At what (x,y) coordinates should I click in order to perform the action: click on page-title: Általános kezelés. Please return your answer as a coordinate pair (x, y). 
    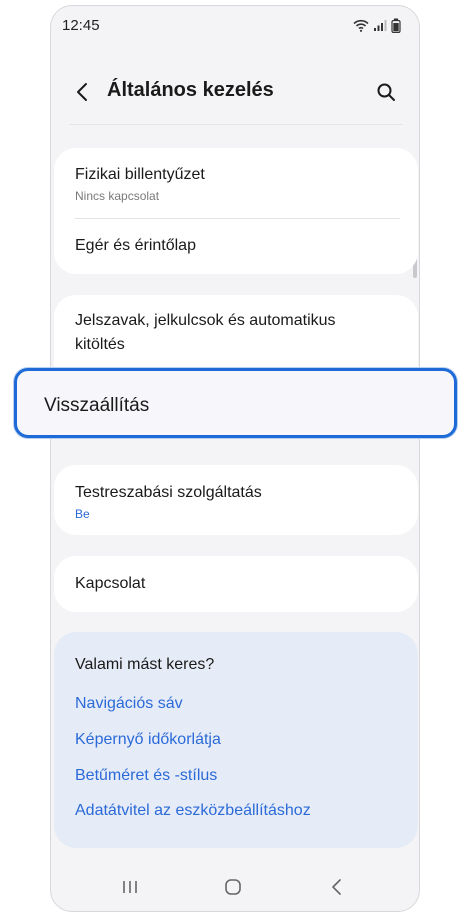
    Looking at the image, I should click on (190, 90).